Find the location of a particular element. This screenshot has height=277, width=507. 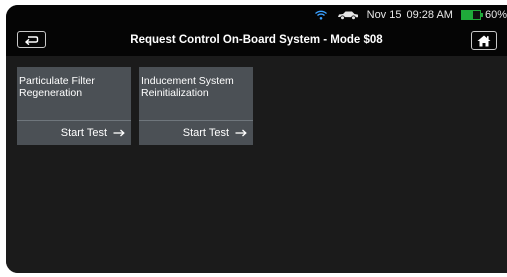

status-date: Nov 15 is located at coordinates (384, 15).